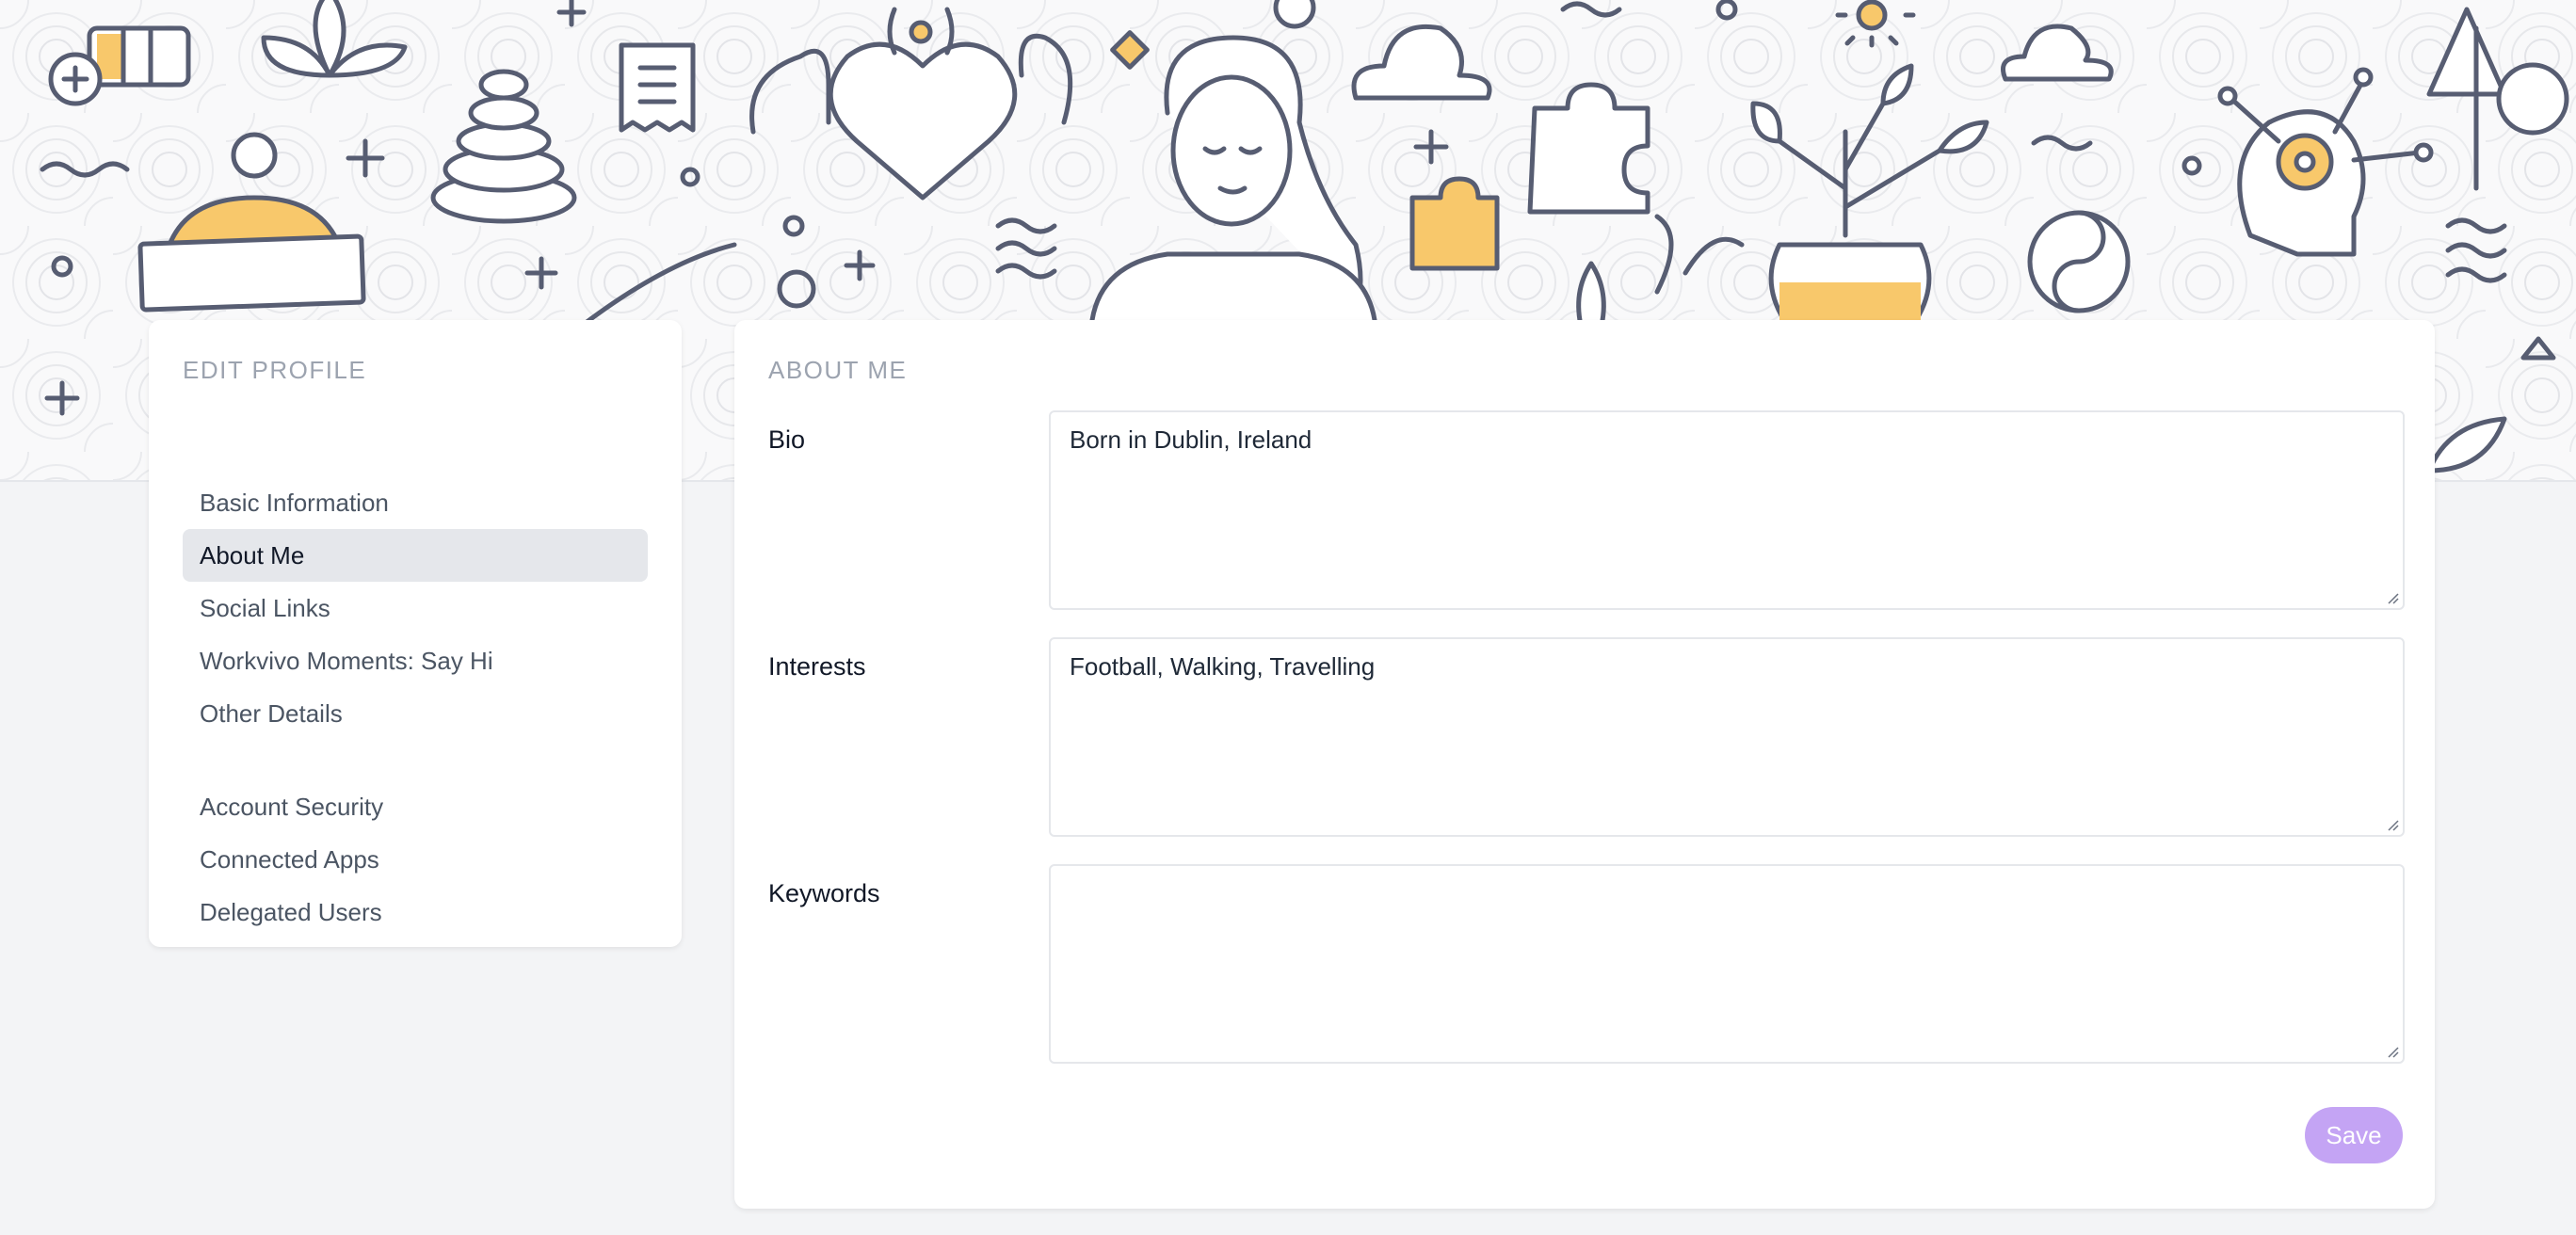  Describe the element at coordinates (838, 370) in the screenshot. I see `about-me-title: ABOUT ME` at that location.